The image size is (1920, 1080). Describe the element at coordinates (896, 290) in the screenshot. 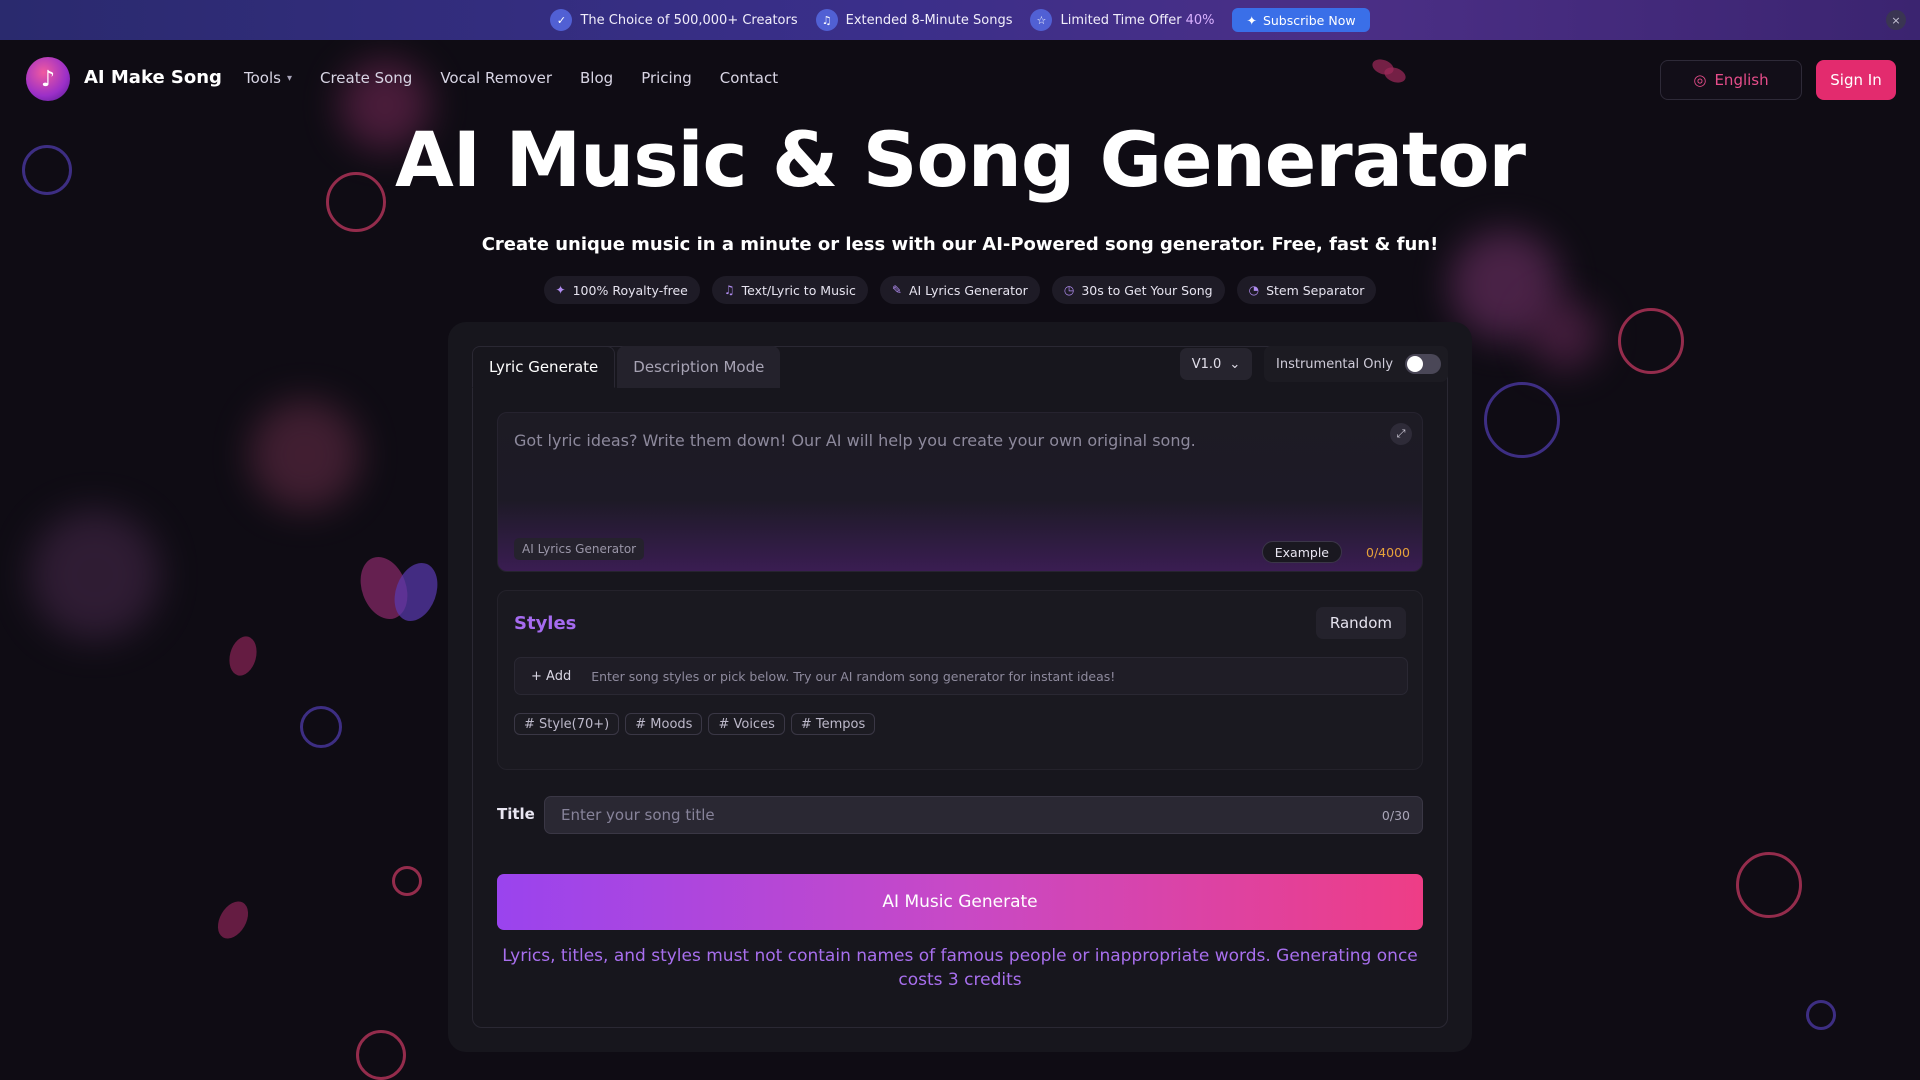

I see `pen-icon: ✎` at that location.